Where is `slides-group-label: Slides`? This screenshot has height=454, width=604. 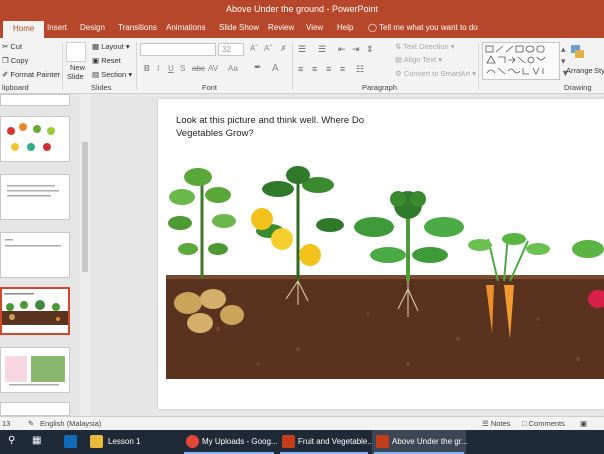
slides-group-label: Slides is located at coordinates (101, 87).